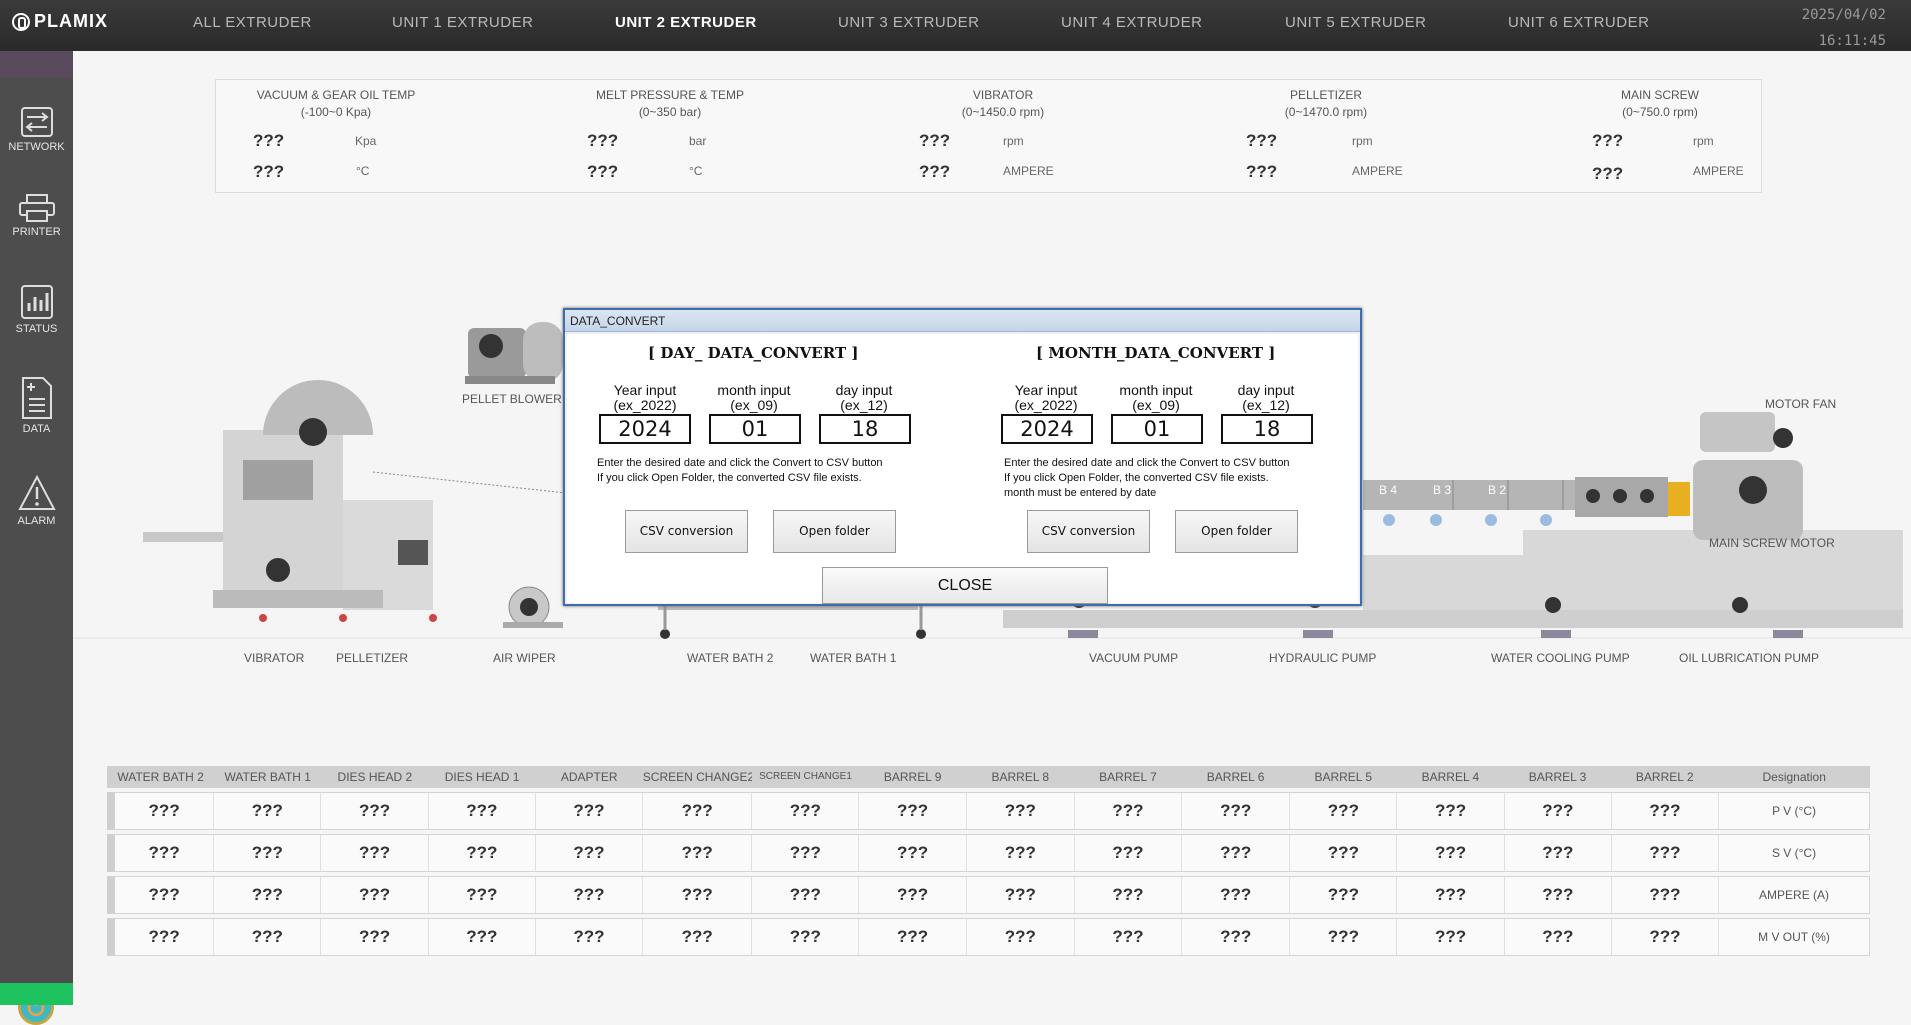  Describe the element at coordinates (1088, 531) in the screenshot. I see `month-csv-conversion-button: CSV conversion` at that location.